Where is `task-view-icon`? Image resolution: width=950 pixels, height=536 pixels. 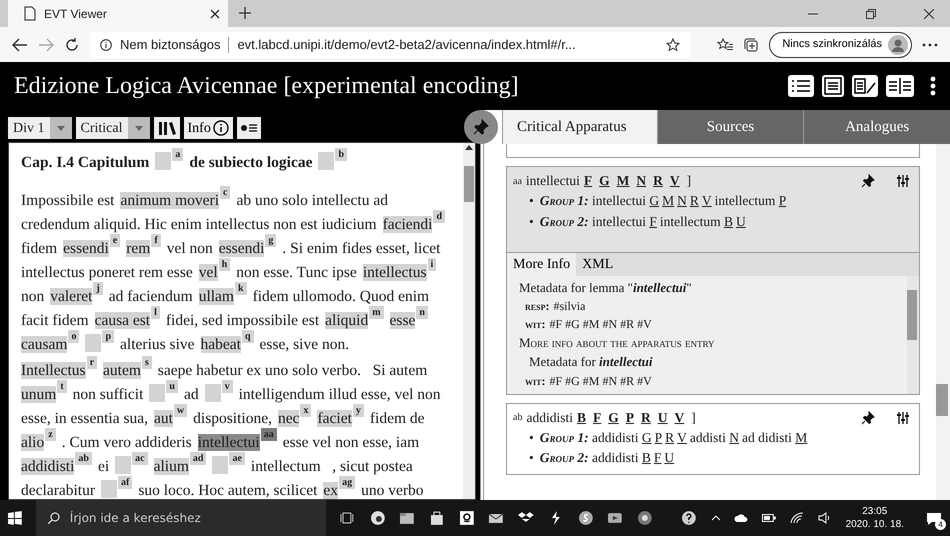
task-view-icon is located at coordinates (348, 518).